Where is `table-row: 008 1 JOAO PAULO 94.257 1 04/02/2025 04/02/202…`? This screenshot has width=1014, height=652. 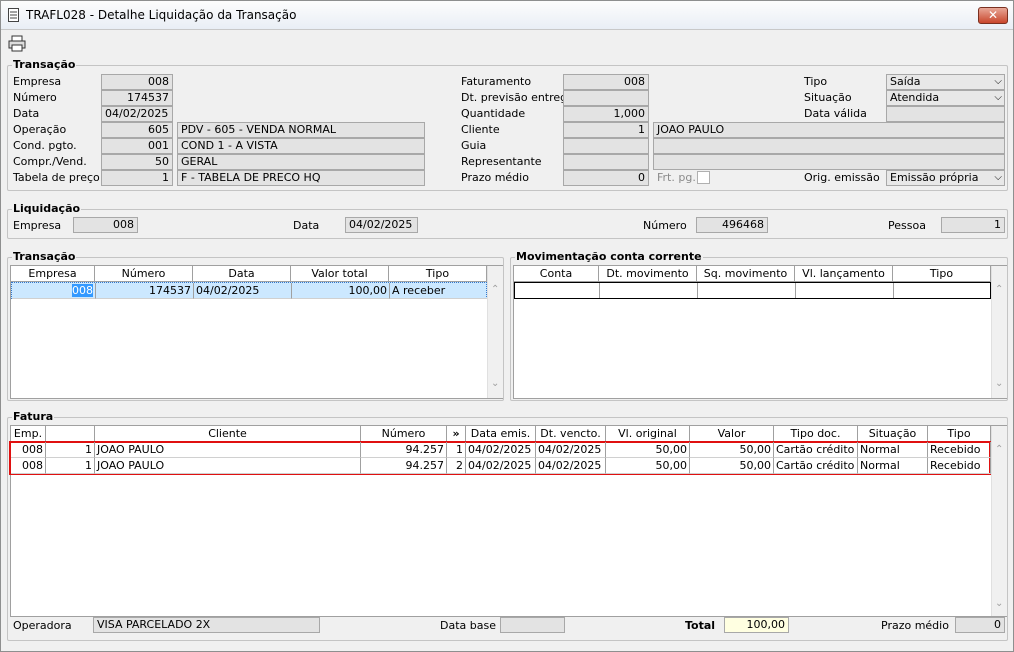
table-row: 008 1 JOAO PAULO 94.257 1 04/02/2025 04/02/202… is located at coordinates (501, 450).